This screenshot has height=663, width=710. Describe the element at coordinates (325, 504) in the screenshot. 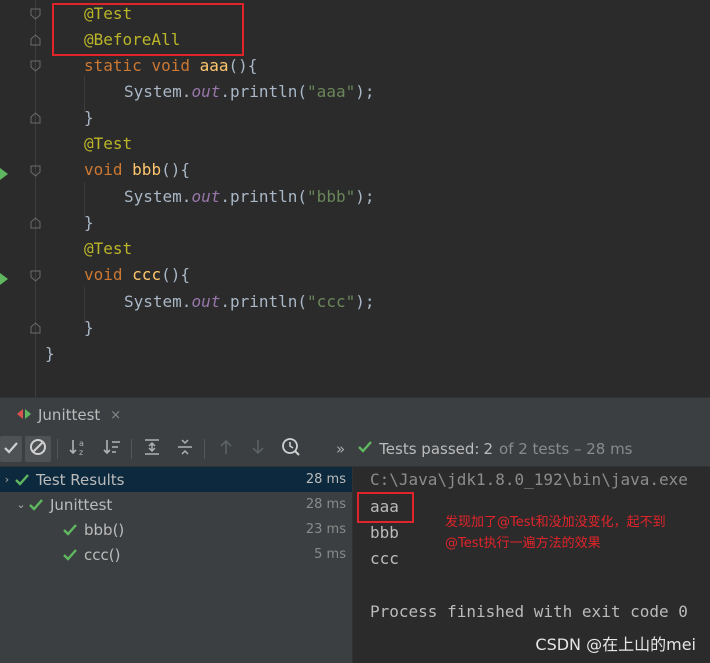

I see `duration: 28 ms` at that location.